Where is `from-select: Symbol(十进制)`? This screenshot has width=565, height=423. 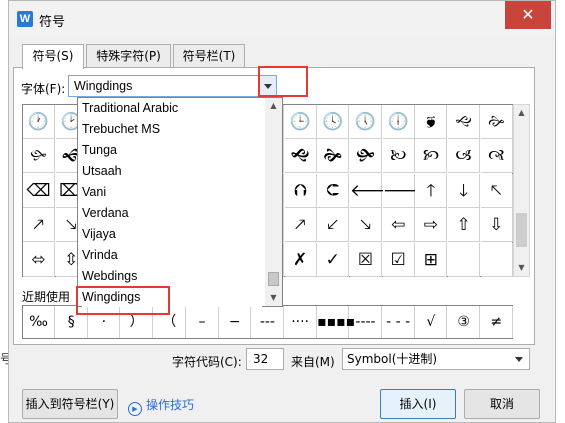
from-select: Symbol(十进制) is located at coordinates (436, 359).